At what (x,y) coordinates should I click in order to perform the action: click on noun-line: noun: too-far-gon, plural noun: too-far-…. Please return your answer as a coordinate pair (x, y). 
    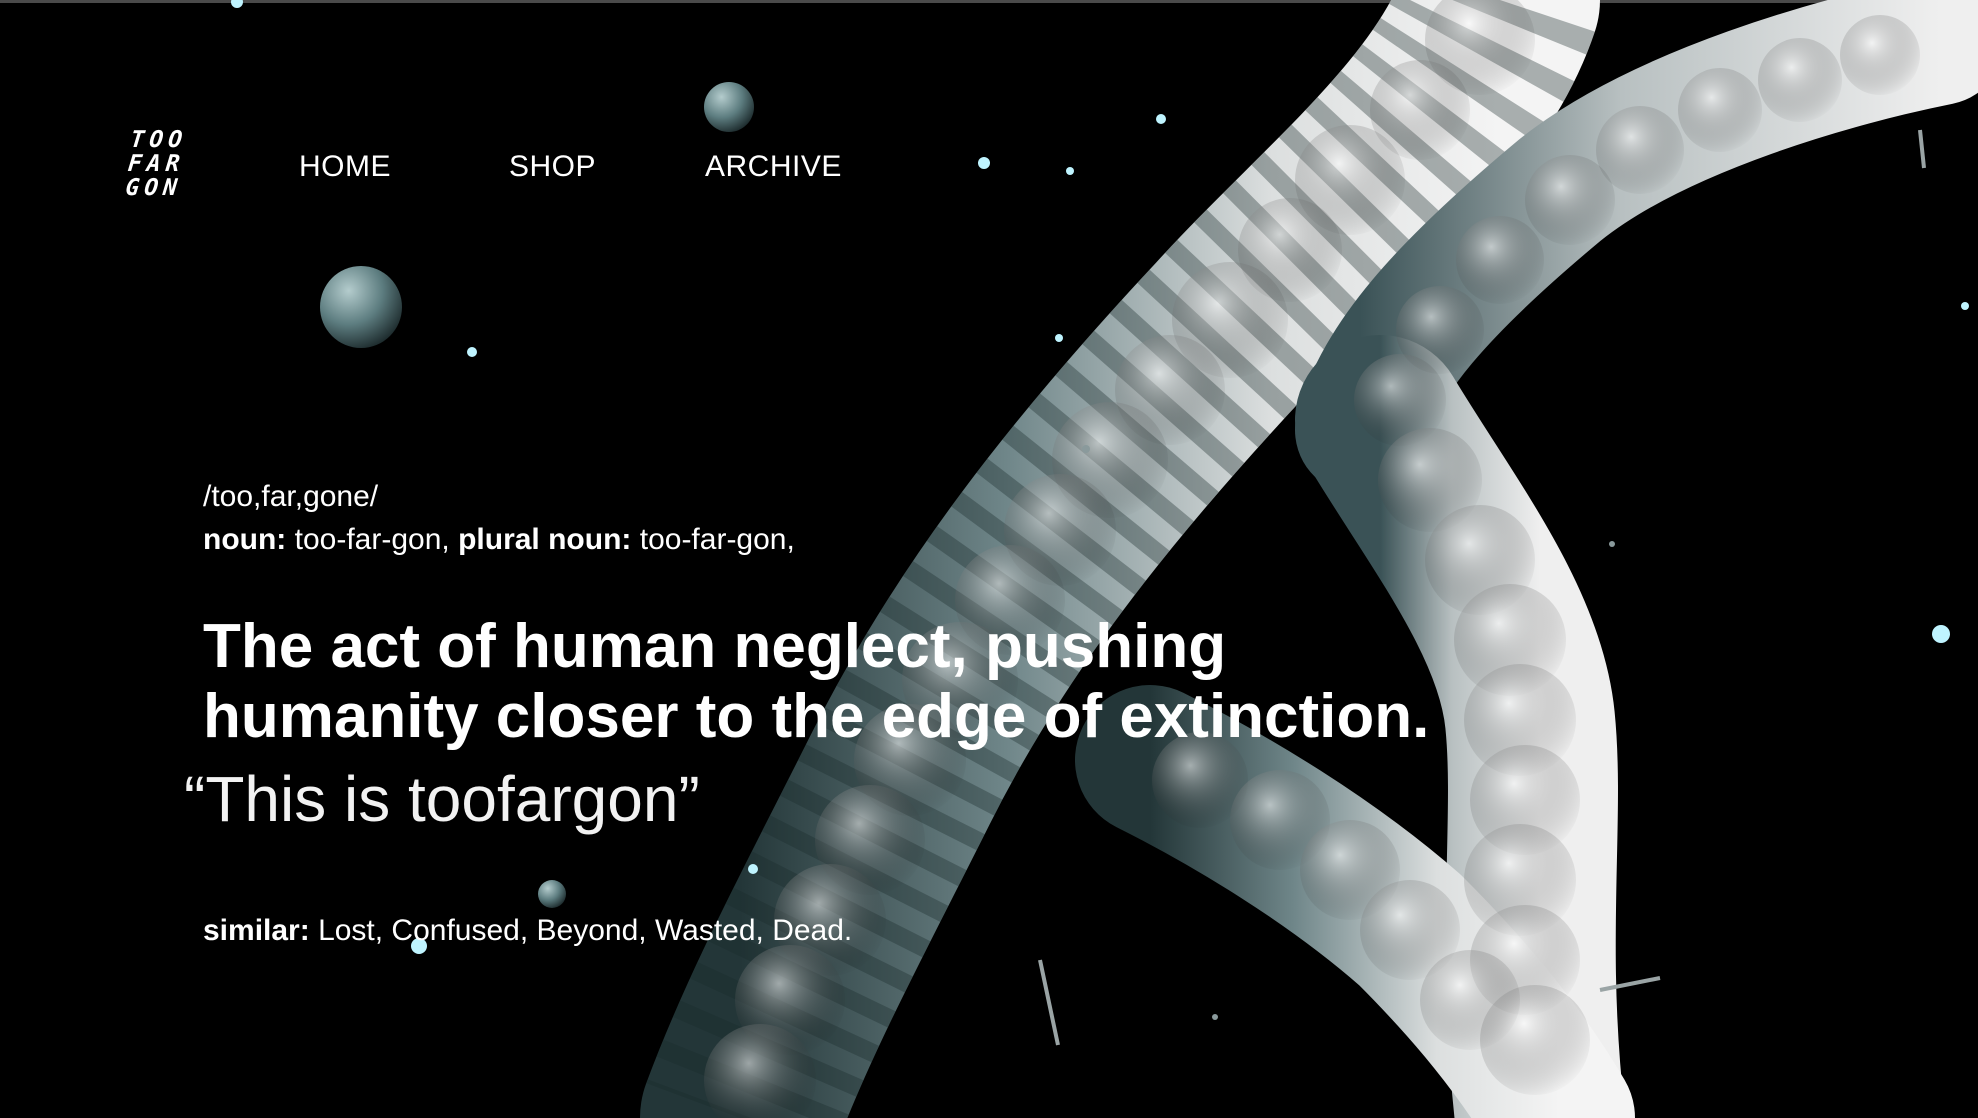
    Looking at the image, I should click on (499, 540).